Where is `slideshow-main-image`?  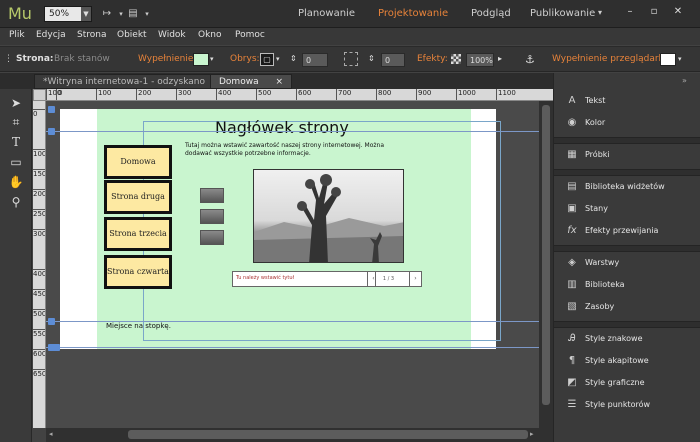 slideshow-main-image is located at coordinates (328, 216).